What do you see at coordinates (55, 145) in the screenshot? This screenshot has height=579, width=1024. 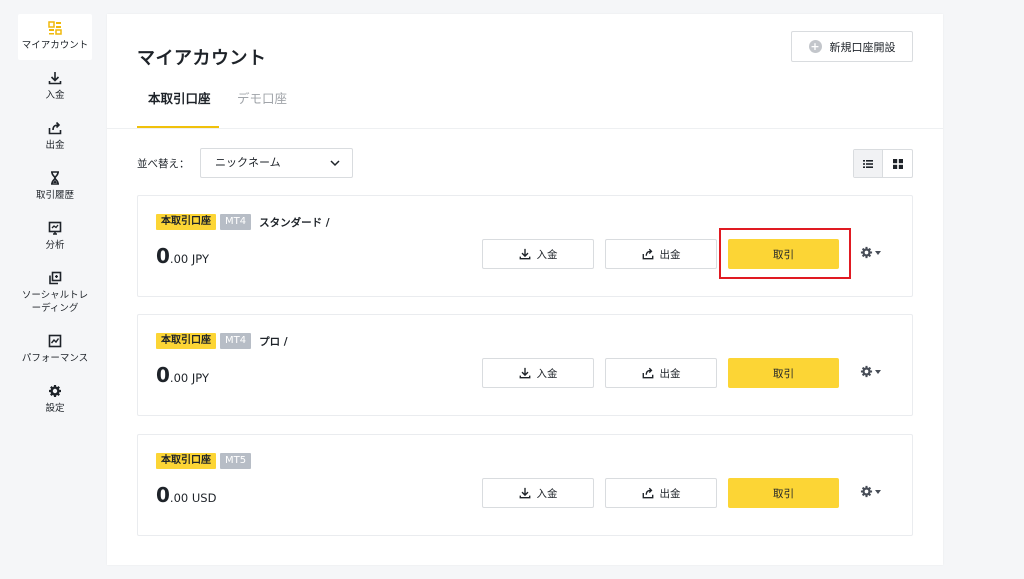 I see `sidebar-item-label: 出金` at bounding box center [55, 145].